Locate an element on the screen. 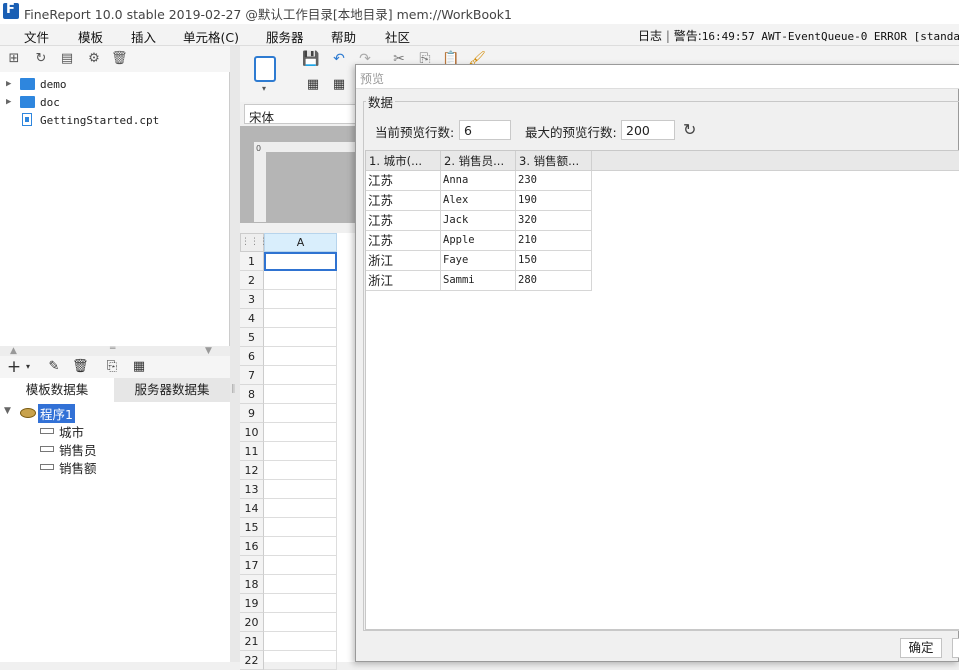 This screenshot has width=959, height=670. row-header: 18 is located at coordinates (252, 584).